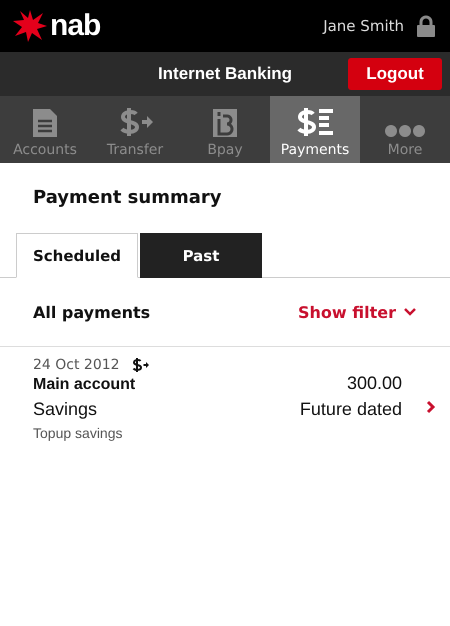  I want to click on payment-date: 24 Oct 2012, so click(76, 365).